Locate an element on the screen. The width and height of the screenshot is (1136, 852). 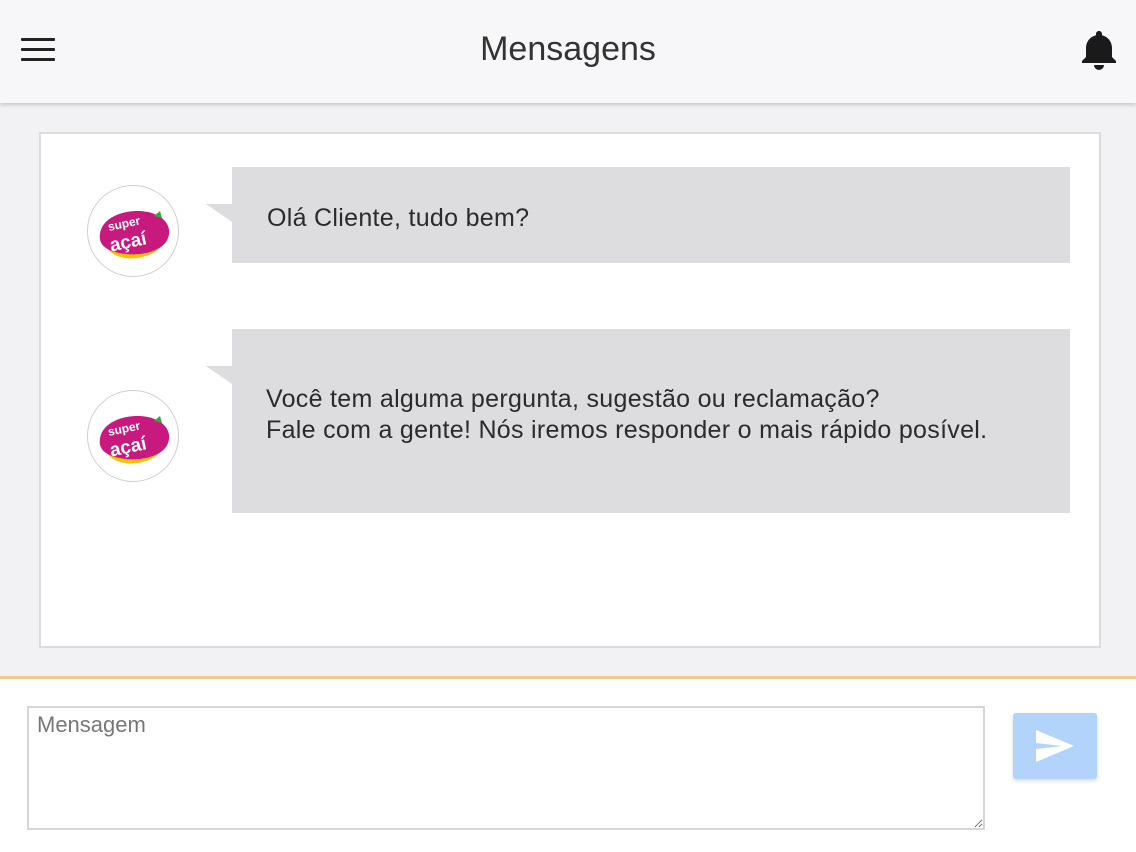
bell-icon is located at coordinates (1099, 50).